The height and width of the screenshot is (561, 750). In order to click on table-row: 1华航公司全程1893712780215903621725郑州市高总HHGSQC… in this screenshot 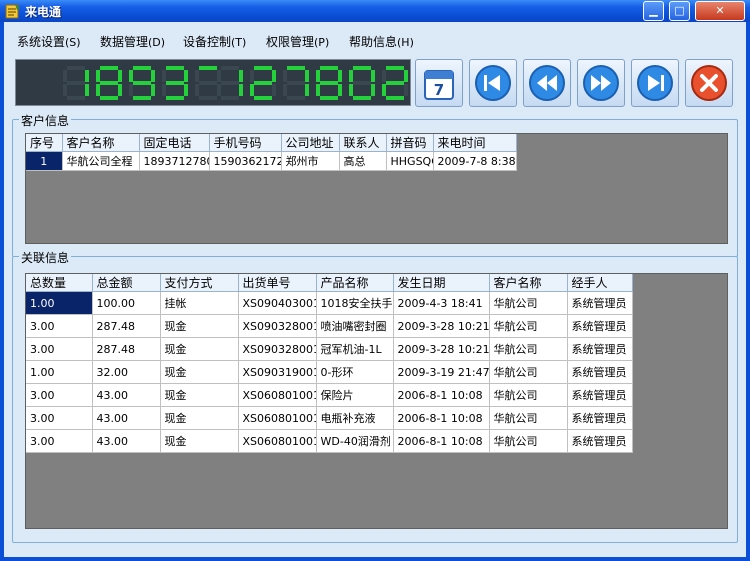, I will do `click(271, 161)`.